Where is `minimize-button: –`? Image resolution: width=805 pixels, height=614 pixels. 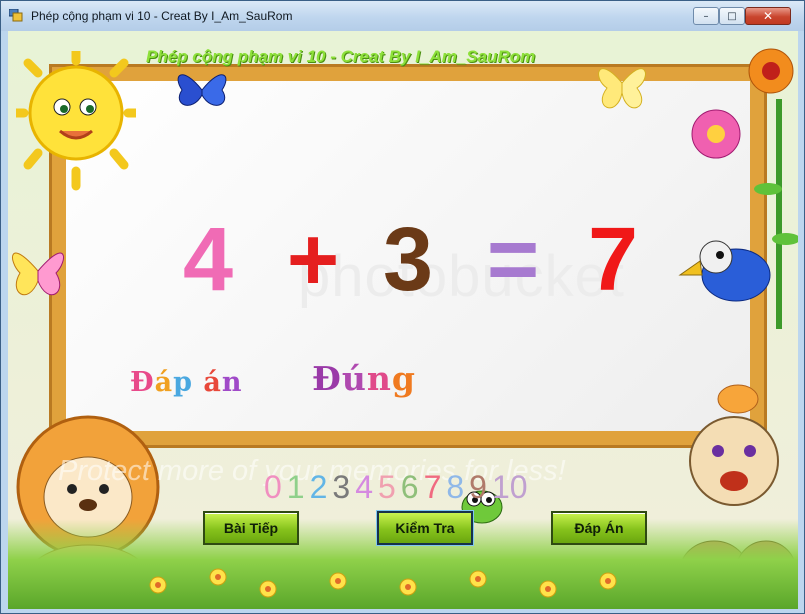 minimize-button: – is located at coordinates (706, 16).